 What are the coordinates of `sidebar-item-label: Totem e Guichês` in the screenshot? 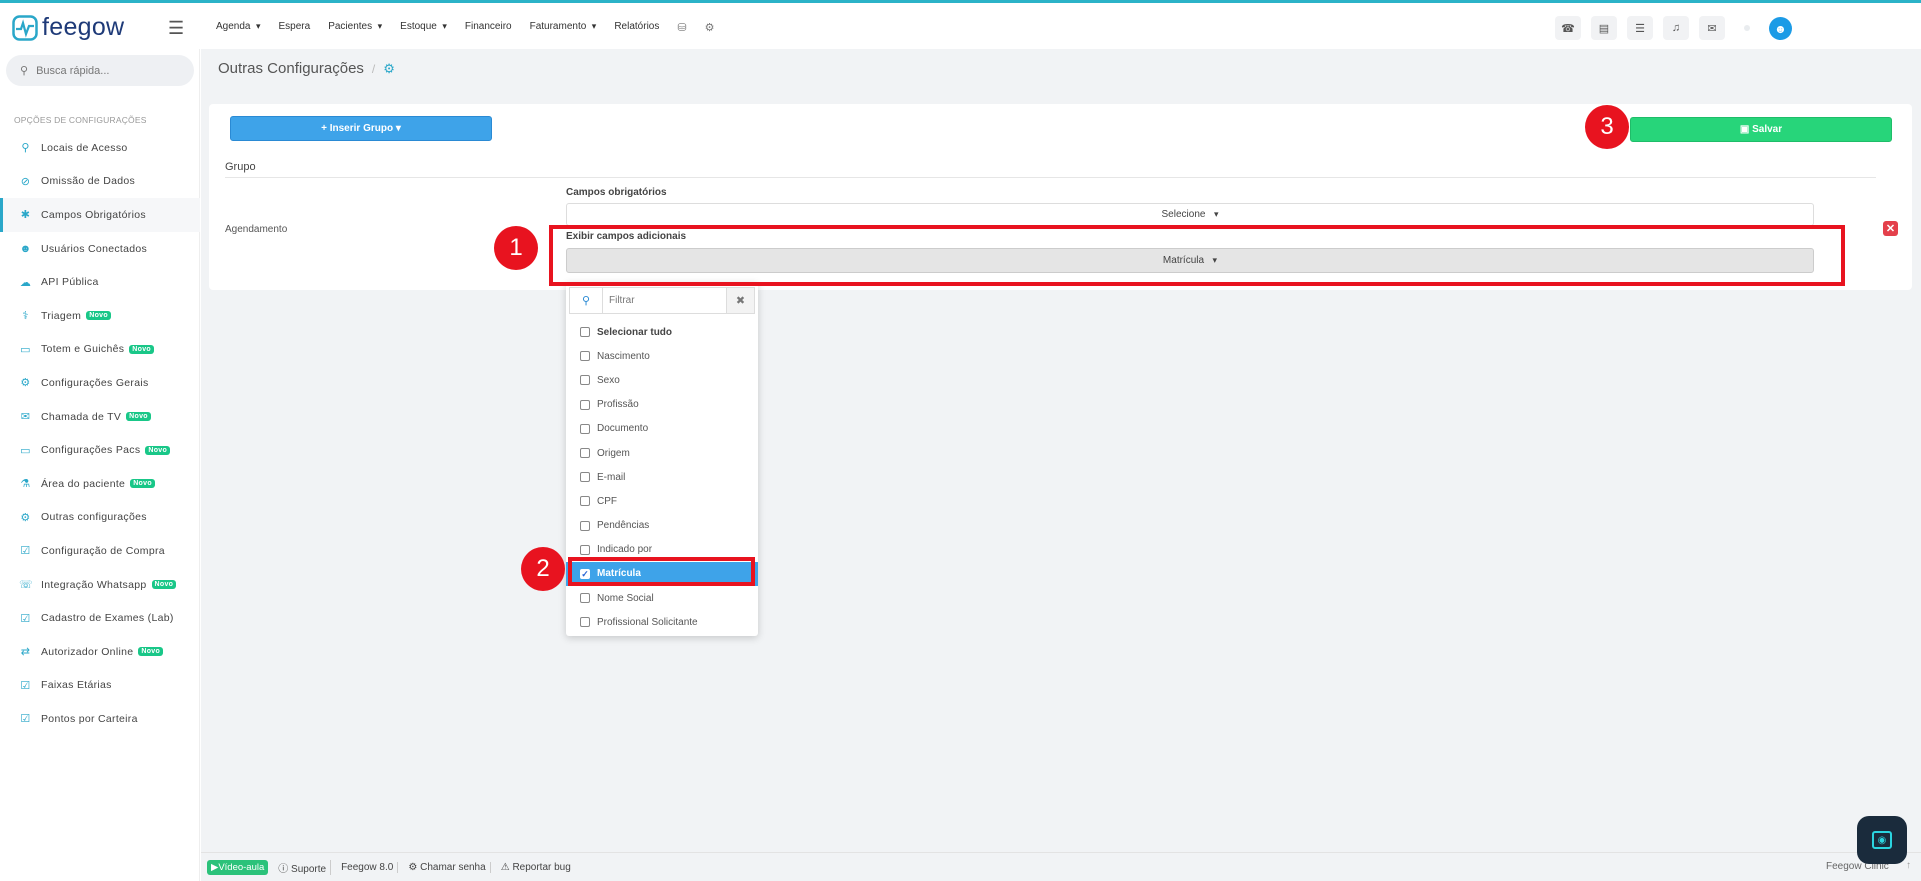 It's located at (83, 349).